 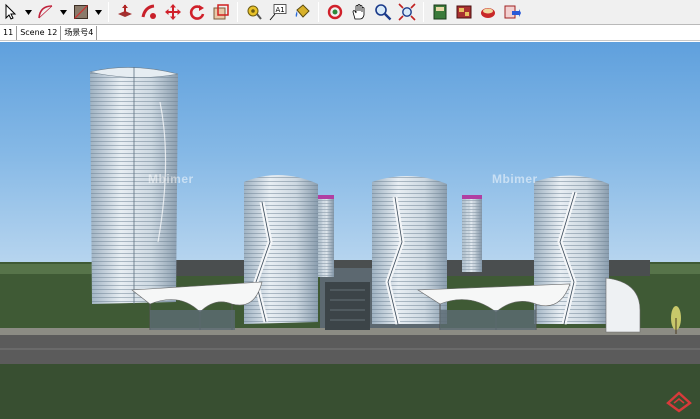 I want to click on share-model-icon, so click(x=488, y=13).